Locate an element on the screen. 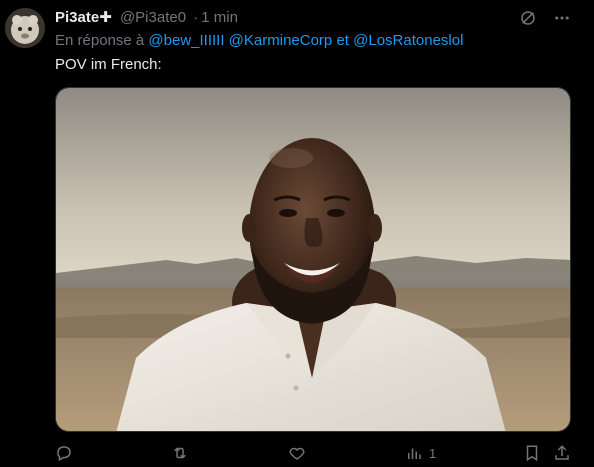 The image size is (594, 467). name-badge: ✚ is located at coordinates (105, 17).